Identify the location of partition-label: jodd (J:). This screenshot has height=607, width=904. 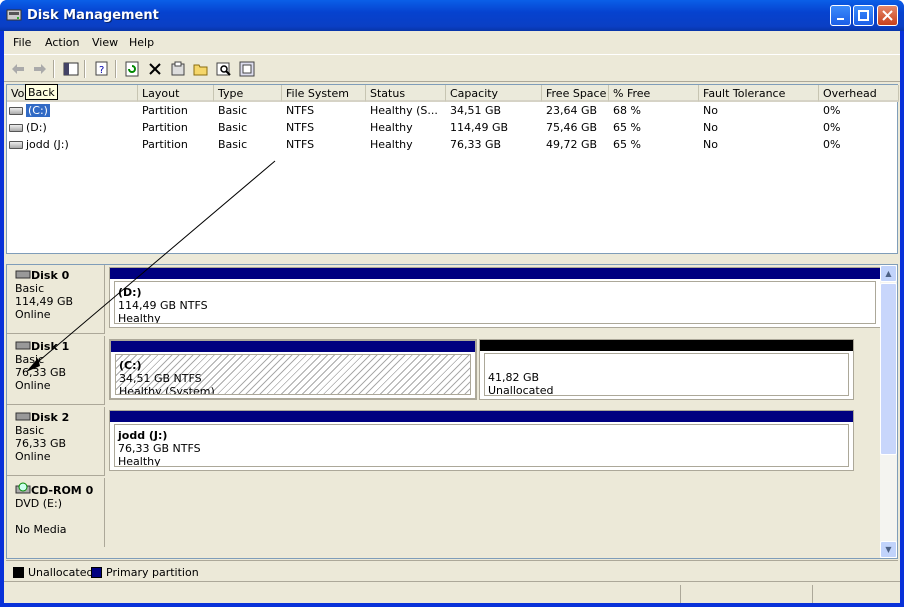
(143, 435).